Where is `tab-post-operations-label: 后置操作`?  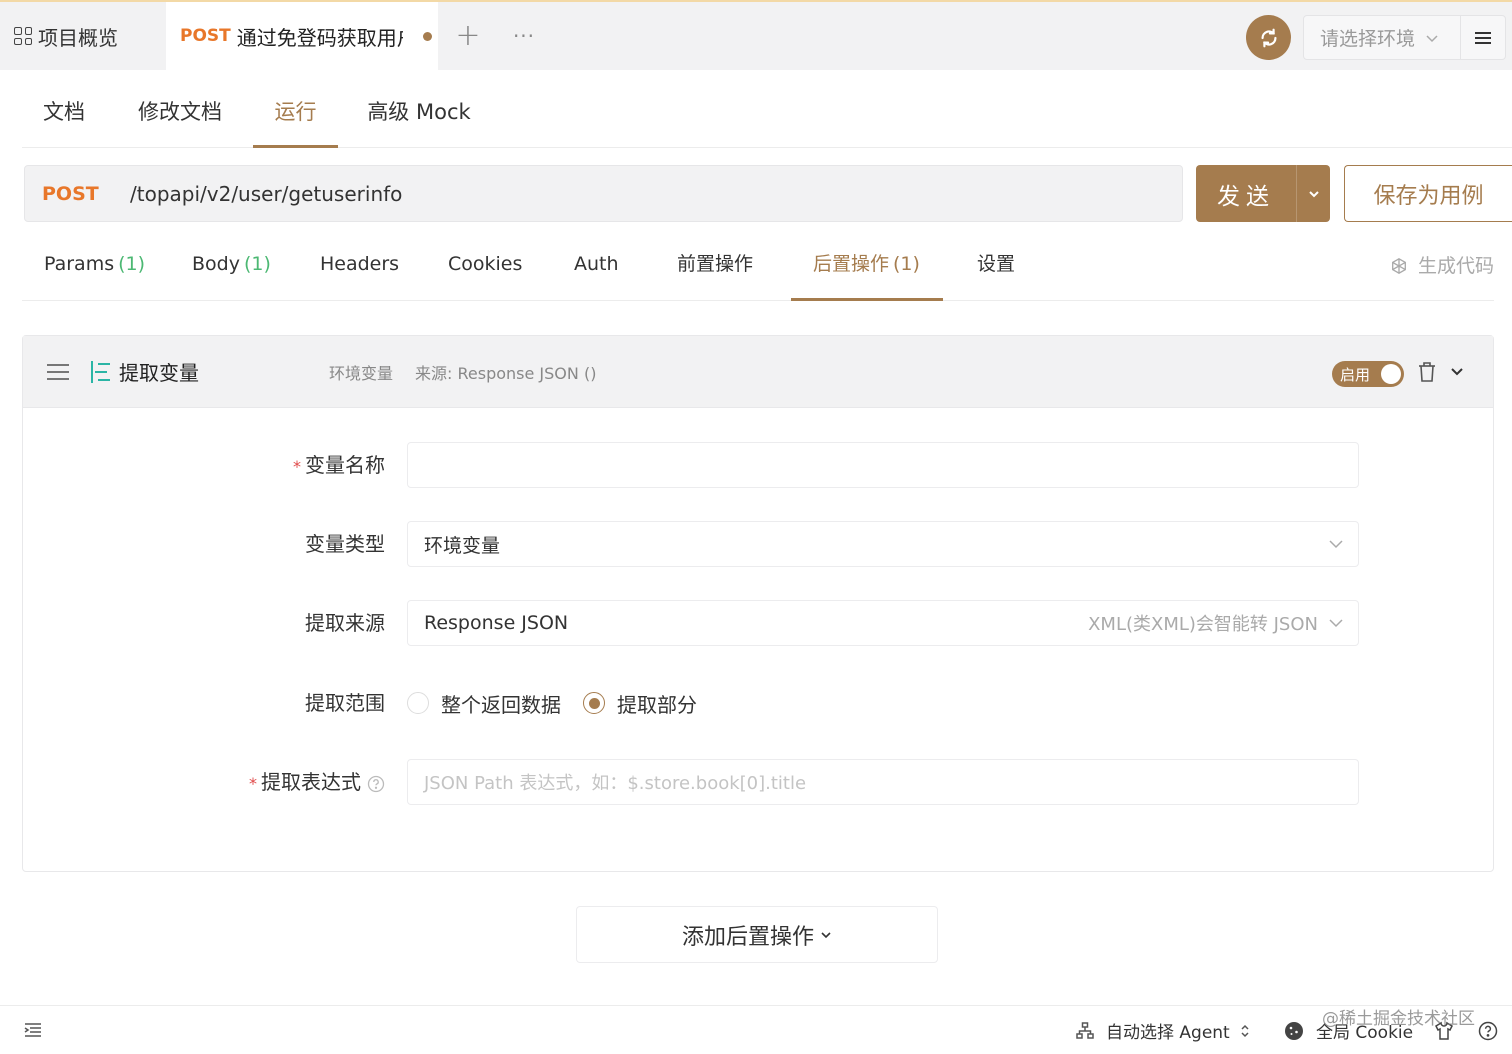 tab-post-operations-label: 后置操作 is located at coordinates (851, 264).